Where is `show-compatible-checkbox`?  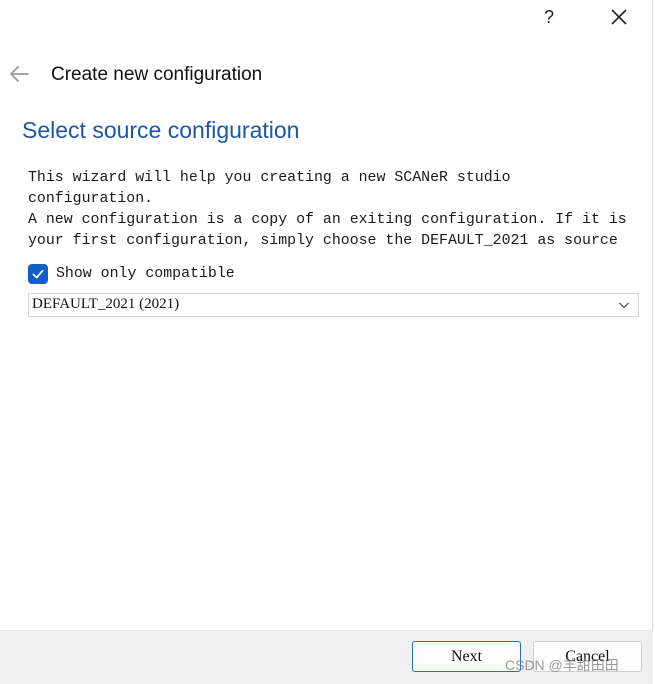 show-compatible-checkbox is located at coordinates (38, 274).